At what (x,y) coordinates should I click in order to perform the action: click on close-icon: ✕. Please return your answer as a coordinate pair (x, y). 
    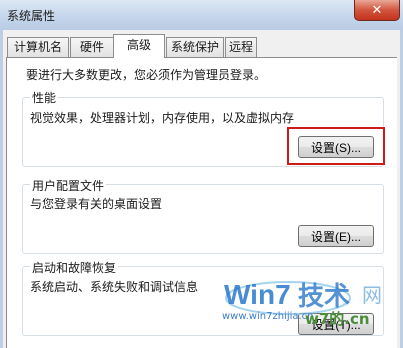
    Looking at the image, I should click on (377, 10).